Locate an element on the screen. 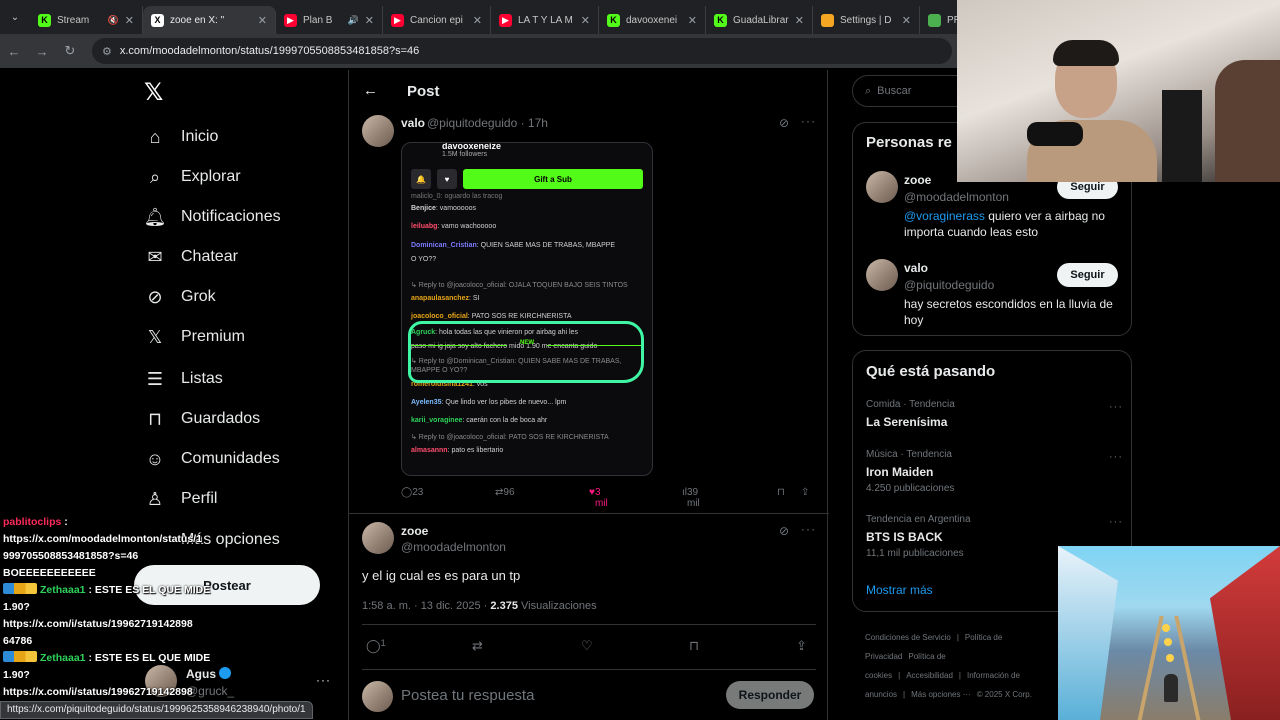 The height and width of the screenshot is (720, 1280). x-logo-icon: 𝕏 is located at coordinates (153, 92).